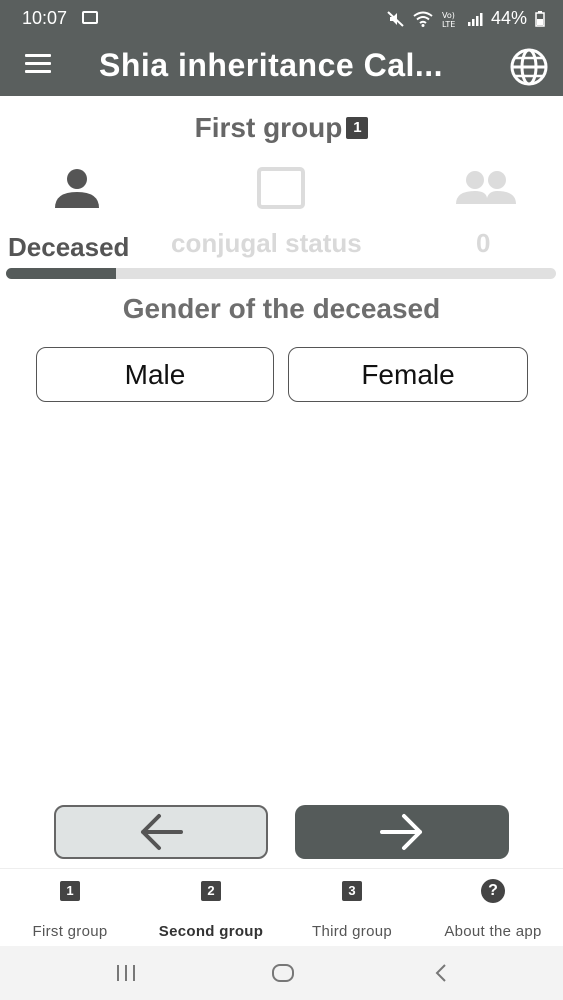 The image size is (563, 1000). I want to click on group-1-icon: 1, so click(70, 891).